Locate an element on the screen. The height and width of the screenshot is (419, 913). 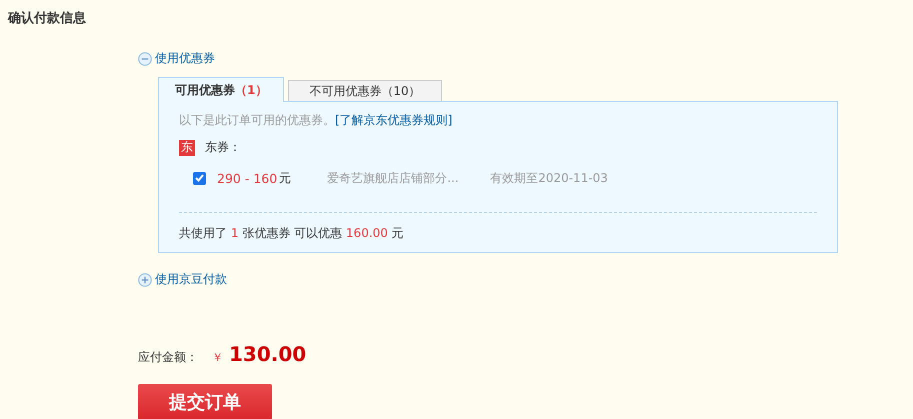
coupon-expiry: 有效期至2020-11-03 is located at coordinates (549, 178).